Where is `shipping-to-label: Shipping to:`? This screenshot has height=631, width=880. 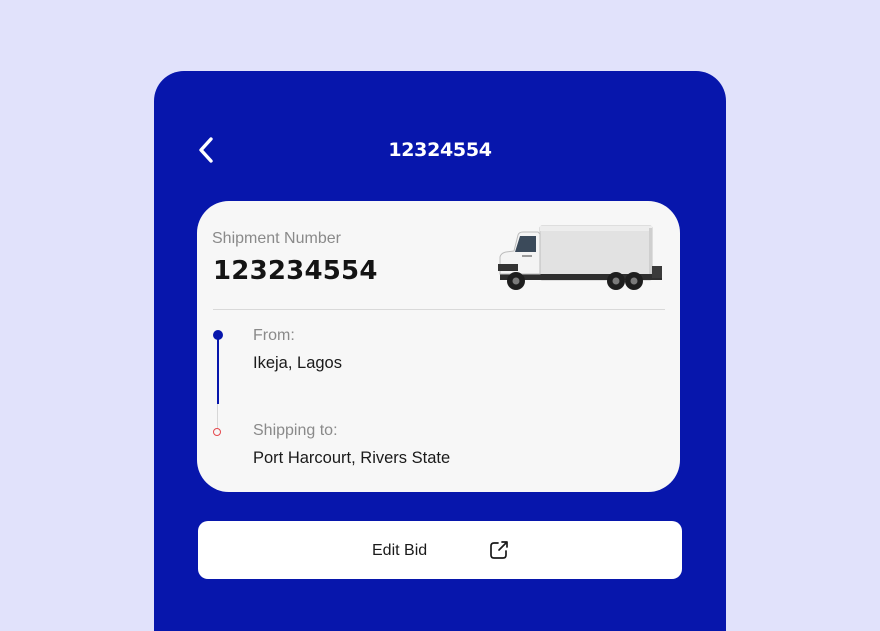 shipping-to-label: Shipping to: is located at coordinates (295, 430).